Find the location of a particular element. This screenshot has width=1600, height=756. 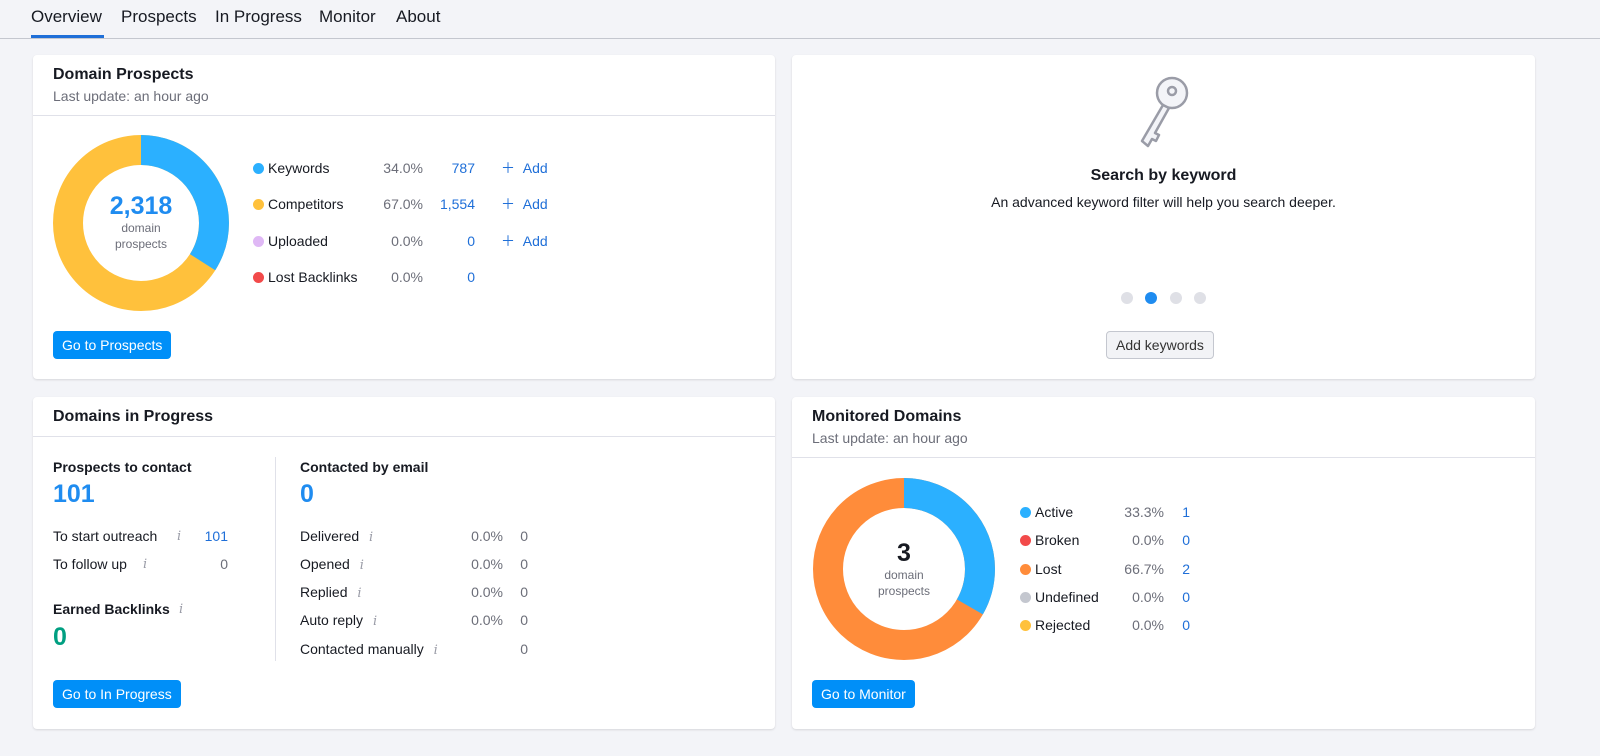

legend-value-link: 1,554 is located at coordinates (449, 204).